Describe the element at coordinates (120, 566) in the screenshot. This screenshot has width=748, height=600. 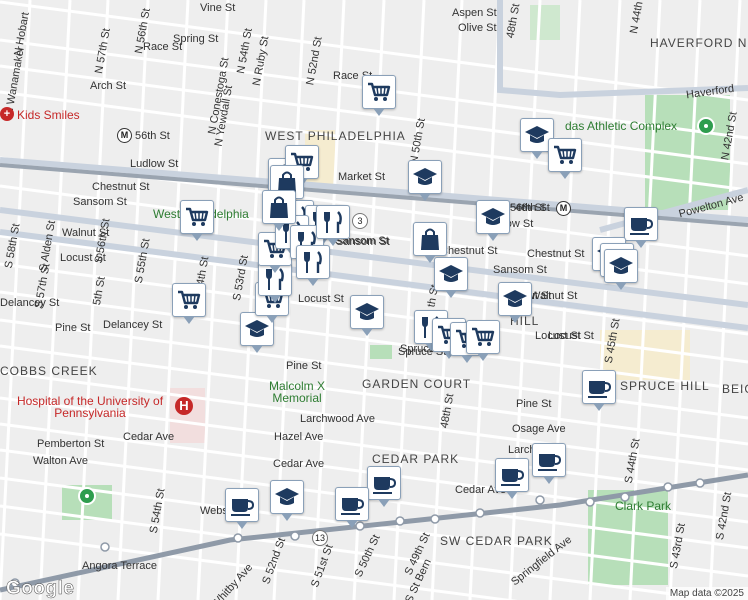
I see `street-label: Angora Terrace` at that location.